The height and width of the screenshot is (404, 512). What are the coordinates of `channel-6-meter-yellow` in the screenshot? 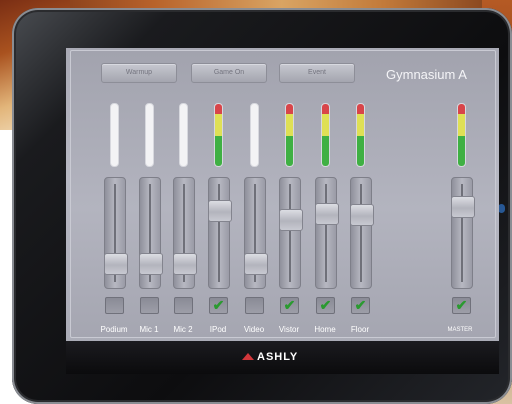 It's located at (325, 125).